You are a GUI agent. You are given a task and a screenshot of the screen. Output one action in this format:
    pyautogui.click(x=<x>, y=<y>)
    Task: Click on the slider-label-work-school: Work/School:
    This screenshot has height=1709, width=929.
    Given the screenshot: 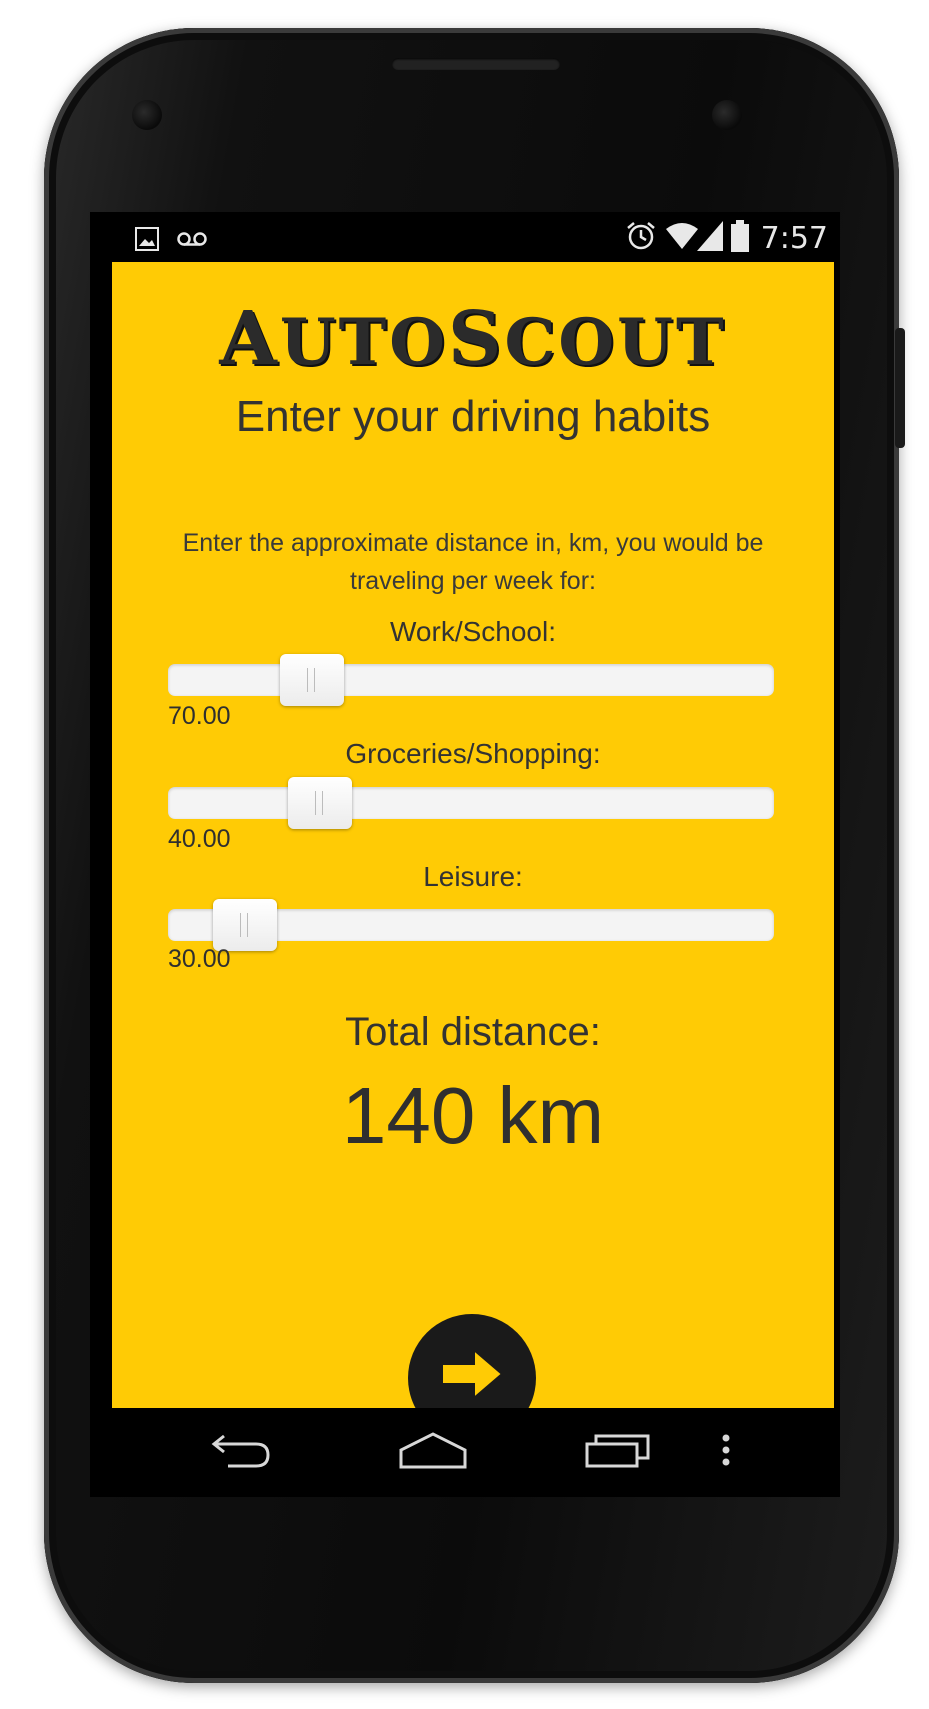 What is the action you would take?
    pyautogui.click(x=473, y=631)
    